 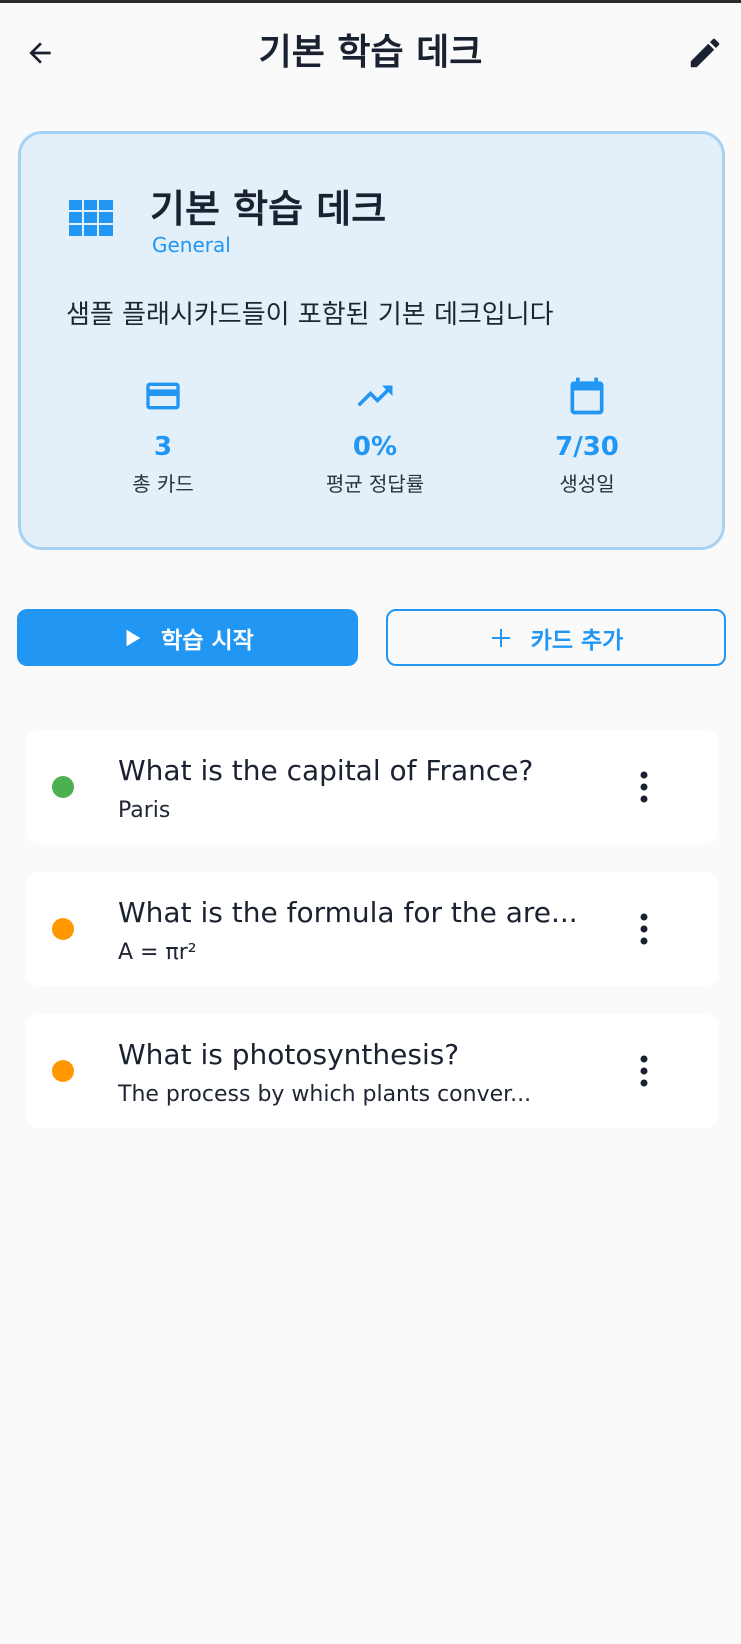 I want to click on edit-button, so click(x=705, y=53).